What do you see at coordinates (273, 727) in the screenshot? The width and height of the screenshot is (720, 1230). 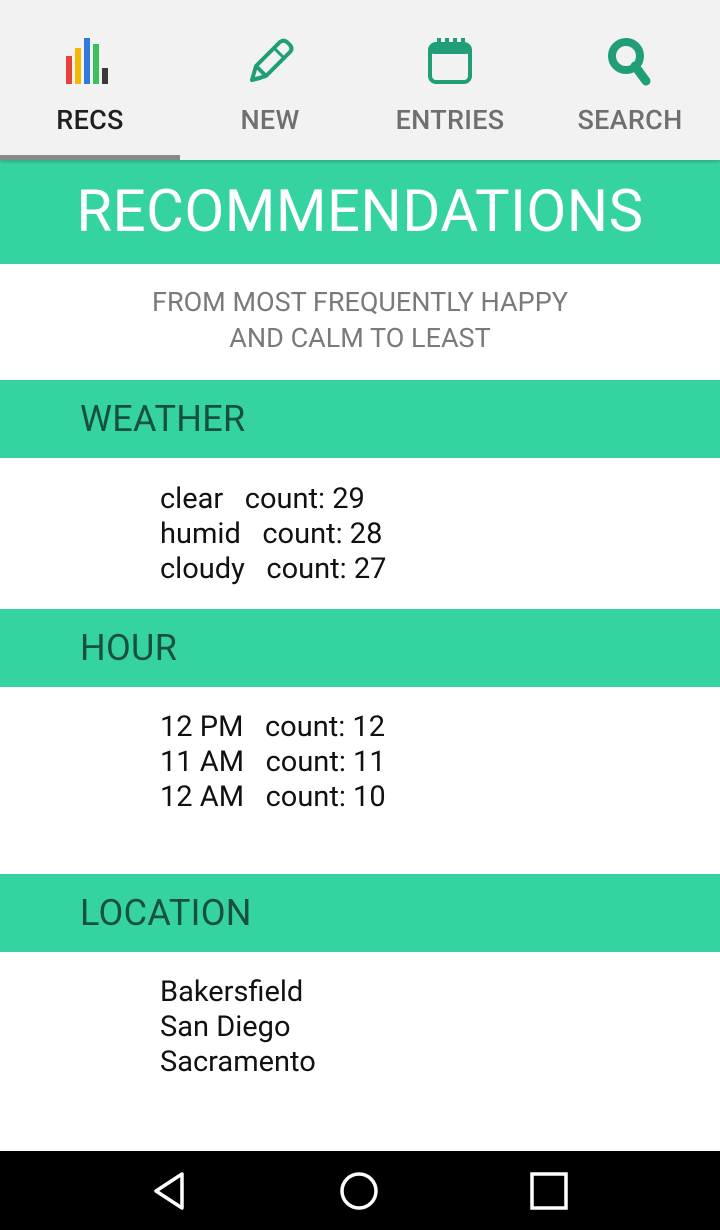 I see `list-item: 12 PM count: 12` at bounding box center [273, 727].